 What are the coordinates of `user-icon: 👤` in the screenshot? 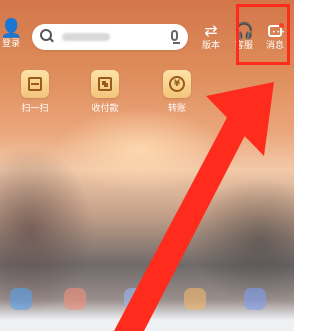 It's located at (11, 28).